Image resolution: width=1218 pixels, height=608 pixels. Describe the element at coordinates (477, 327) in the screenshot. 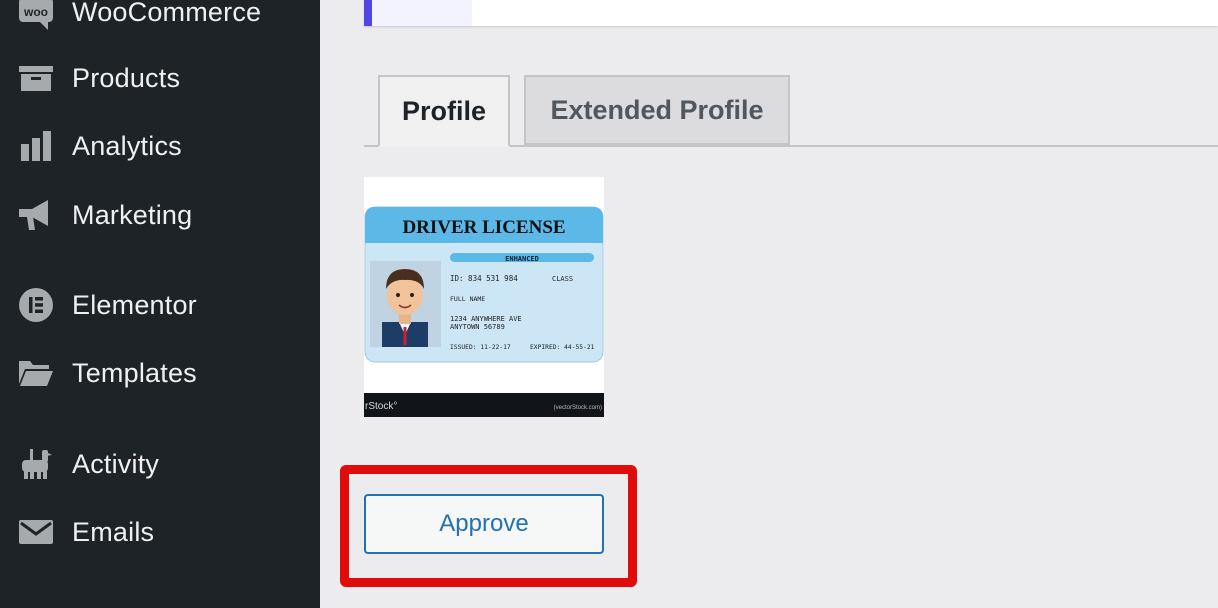

I see `card-address-2: ANYTOWN 56789` at that location.